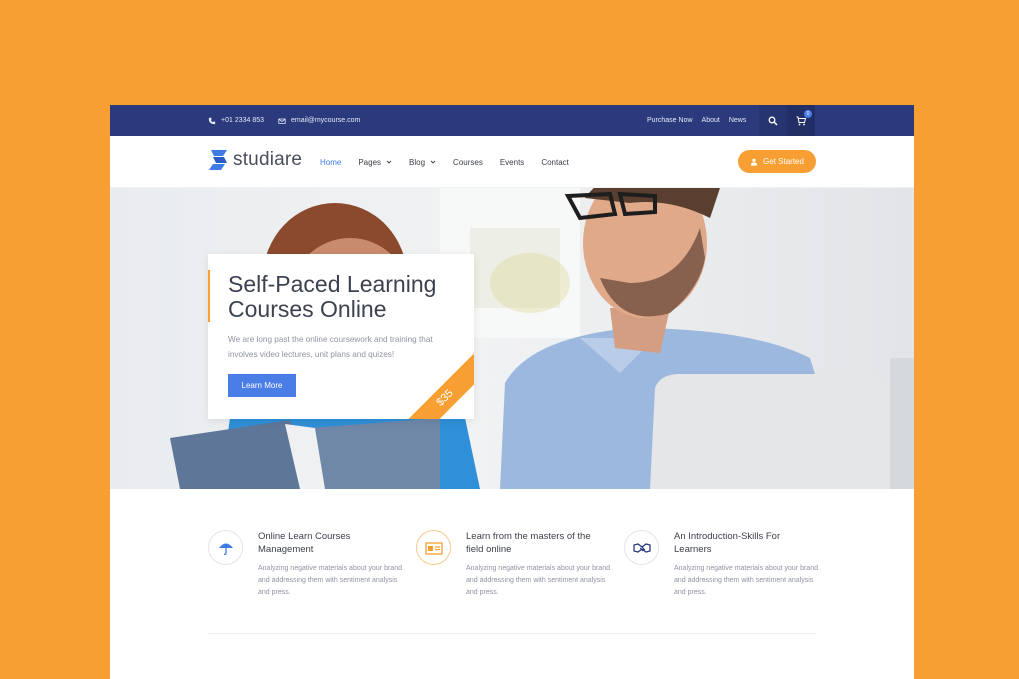 This screenshot has height=679, width=1019. I want to click on email-info: email@mycourse.com, so click(319, 121).